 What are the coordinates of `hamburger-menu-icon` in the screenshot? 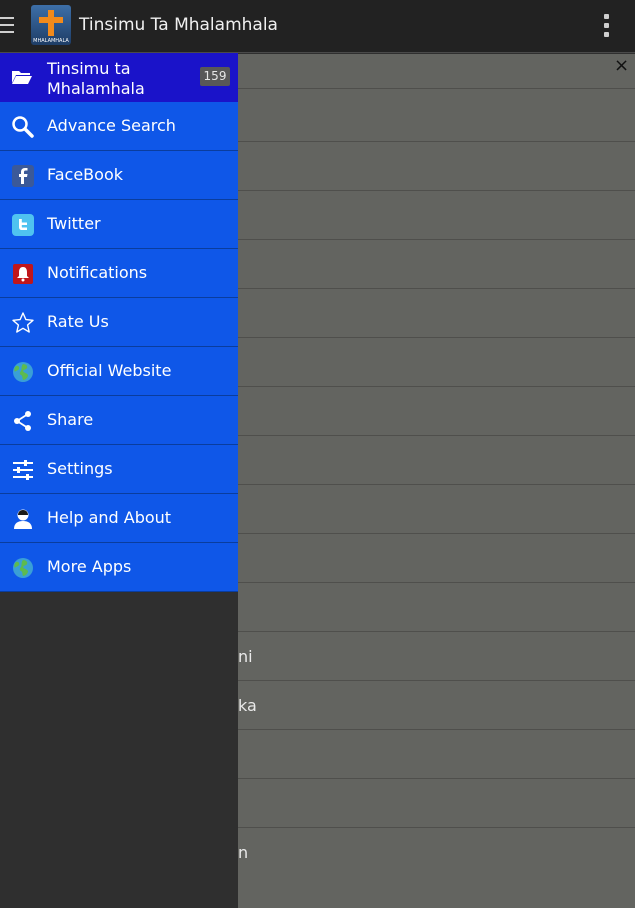 It's located at (7, 26).